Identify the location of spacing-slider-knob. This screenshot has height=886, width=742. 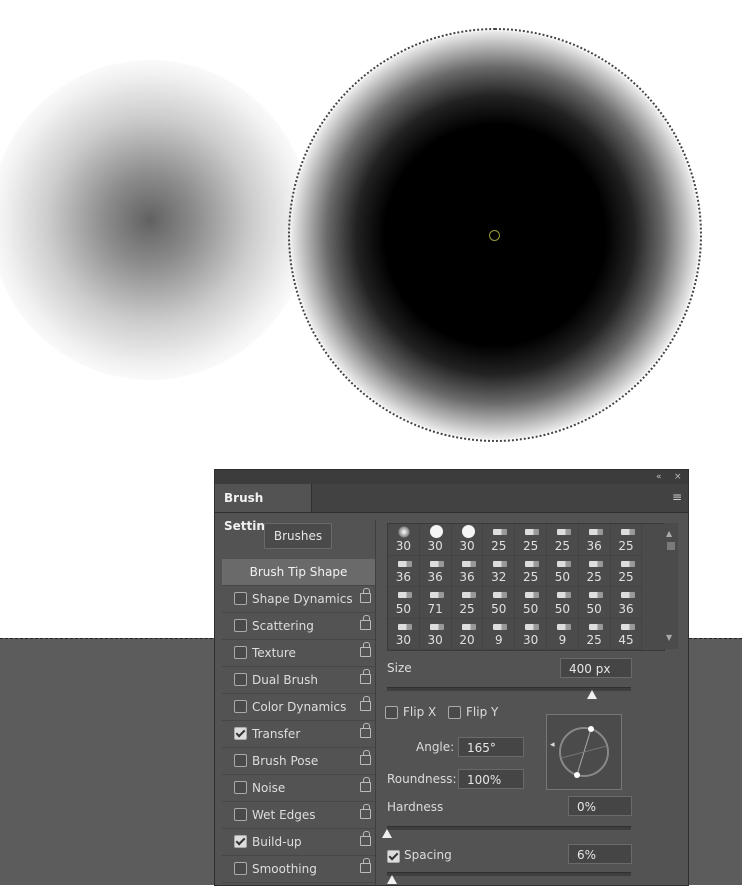
(391, 879).